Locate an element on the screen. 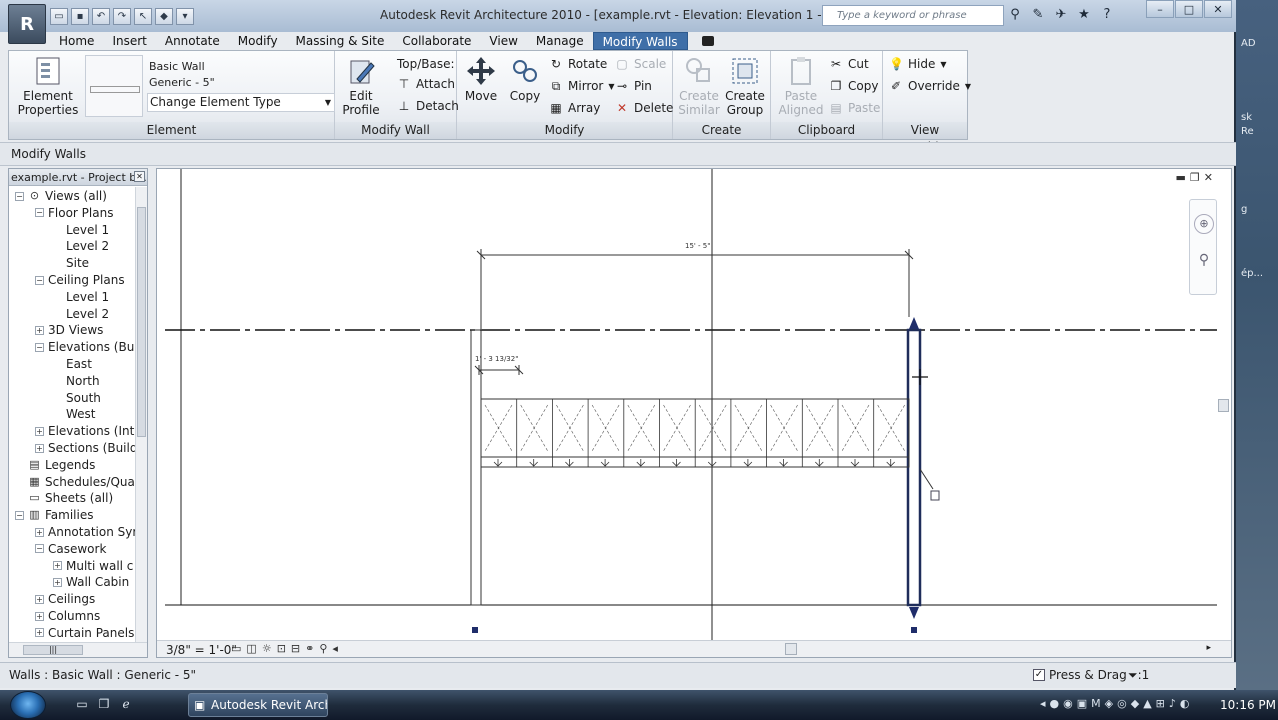 This screenshot has width=1278, height=720. scroll-right-icon: ▸ is located at coordinates (1208, 648).